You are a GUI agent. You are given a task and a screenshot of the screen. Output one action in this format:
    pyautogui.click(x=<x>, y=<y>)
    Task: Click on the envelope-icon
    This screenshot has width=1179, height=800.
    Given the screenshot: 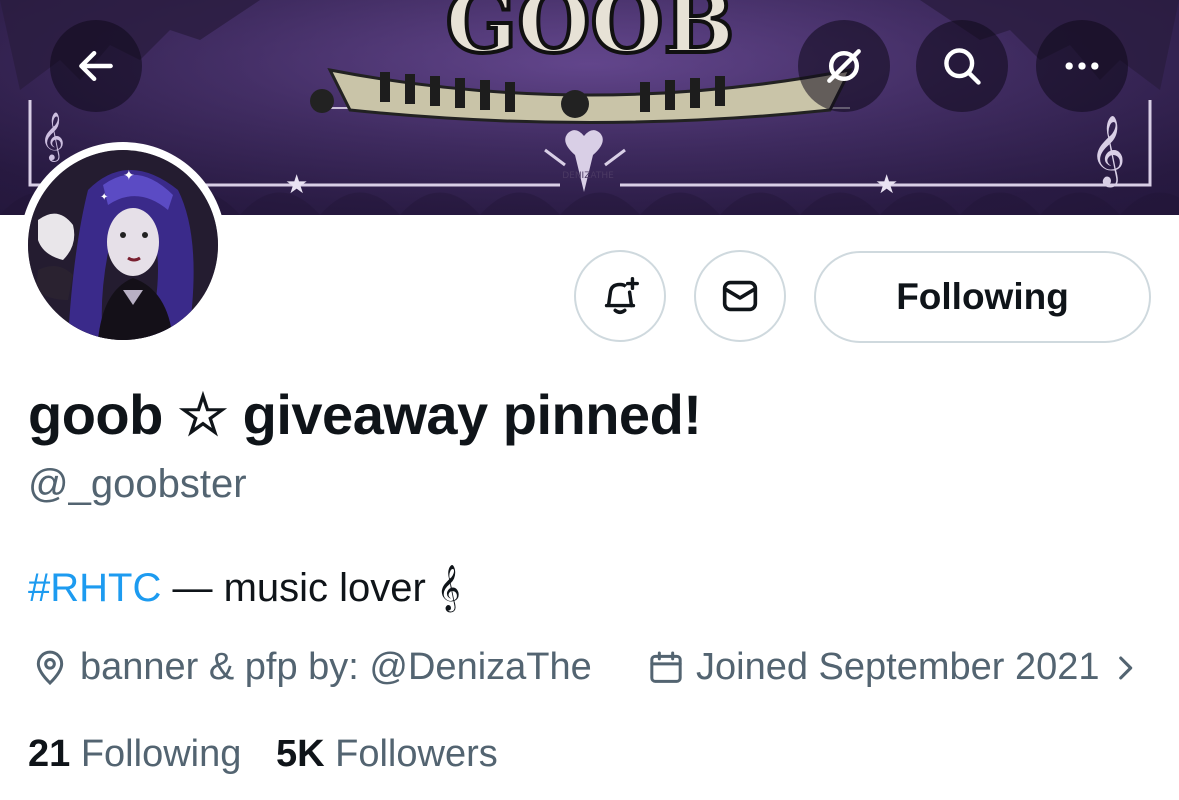 What is the action you would take?
    pyautogui.click(x=740, y=296)
    